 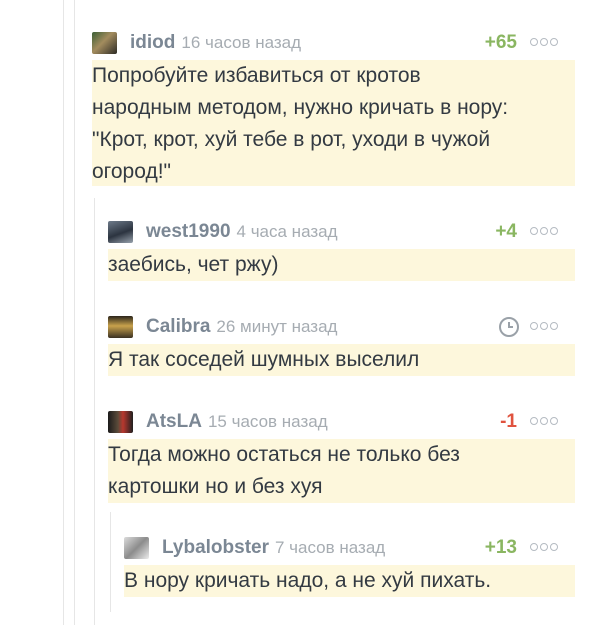 What do you see at coordinates (277, 326) in the screenshot?
I see `timestamp: 26 минут назад` at bounding box center [277, 326].